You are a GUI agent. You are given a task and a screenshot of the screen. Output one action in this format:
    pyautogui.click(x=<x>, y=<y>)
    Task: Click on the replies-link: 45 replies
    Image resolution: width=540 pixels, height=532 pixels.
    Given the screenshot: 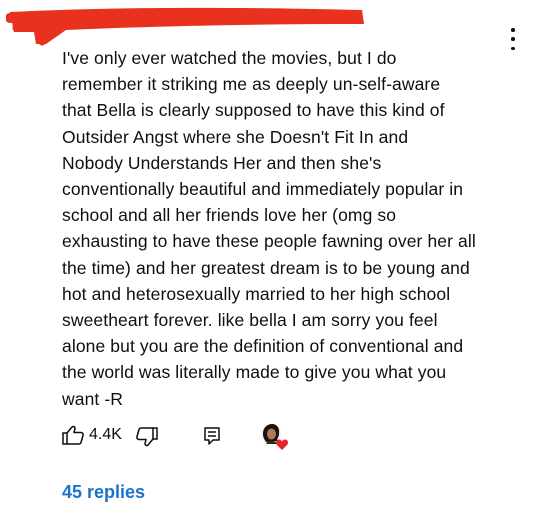 What is the action you would take?
    pyautogui.click(x=103, y=492)
    